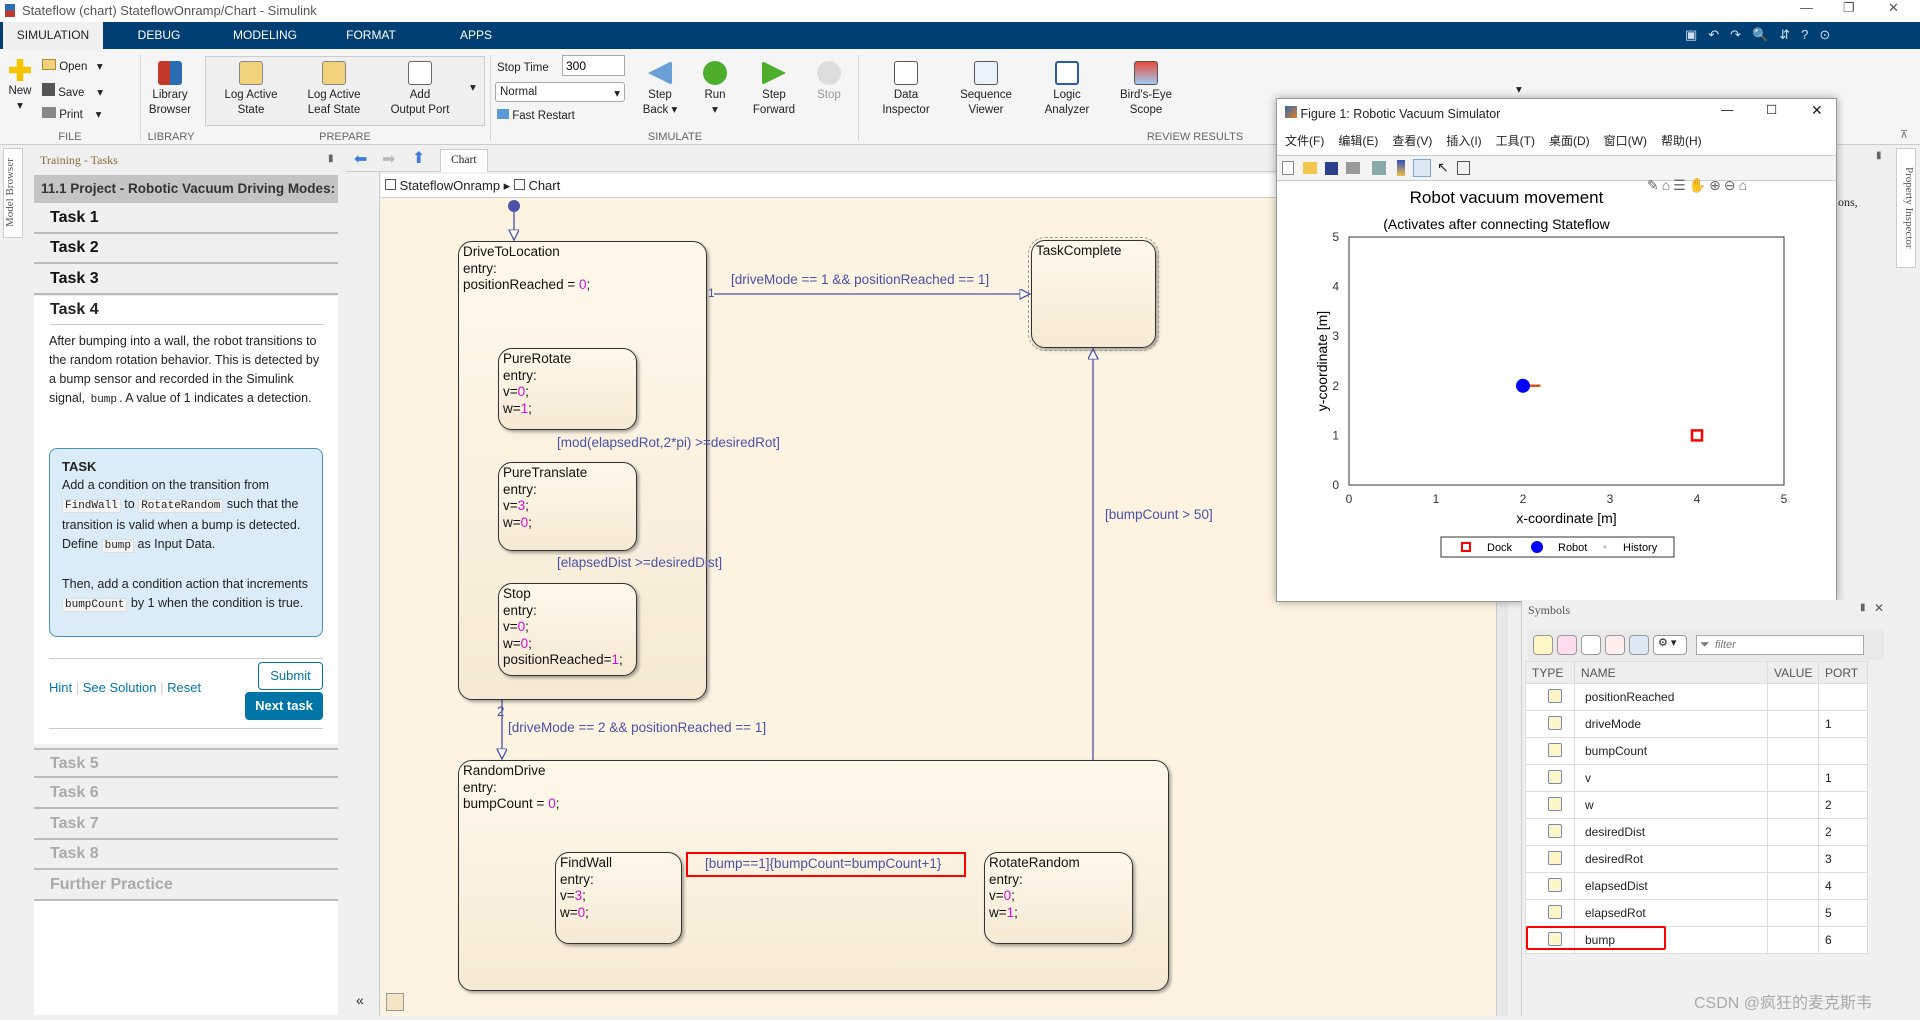 The image size is (1920, 1020). What do you see at coordinates (1058, 898) in the screenshot?
I see `state-rotate-random: RotateRandom entry: v=0; w=1;` at bounding box center [1058, 898].